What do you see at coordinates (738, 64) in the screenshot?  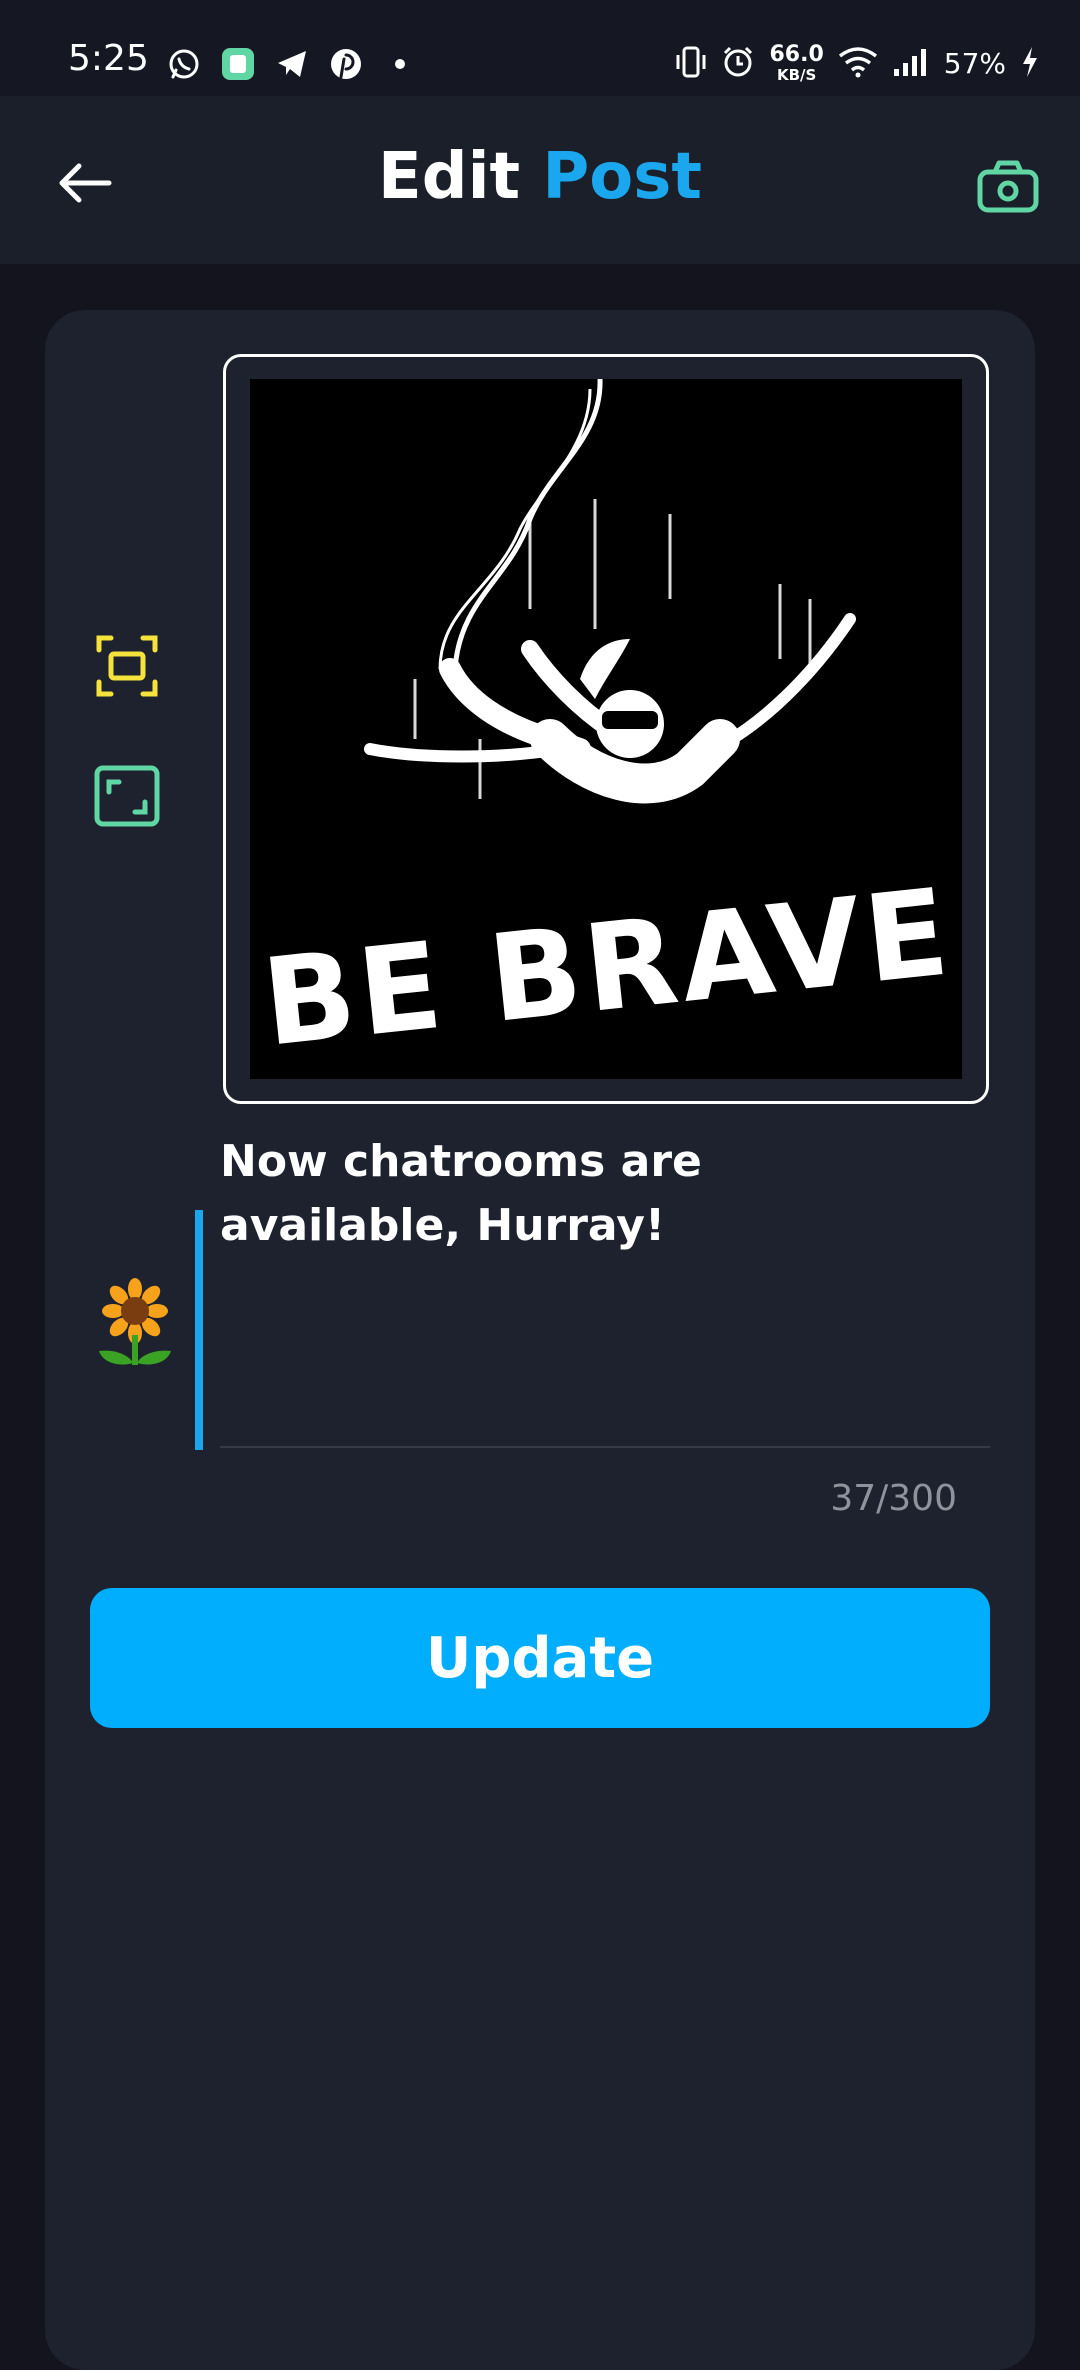 I see `alarm-icon` at bounding box center [738, 64].